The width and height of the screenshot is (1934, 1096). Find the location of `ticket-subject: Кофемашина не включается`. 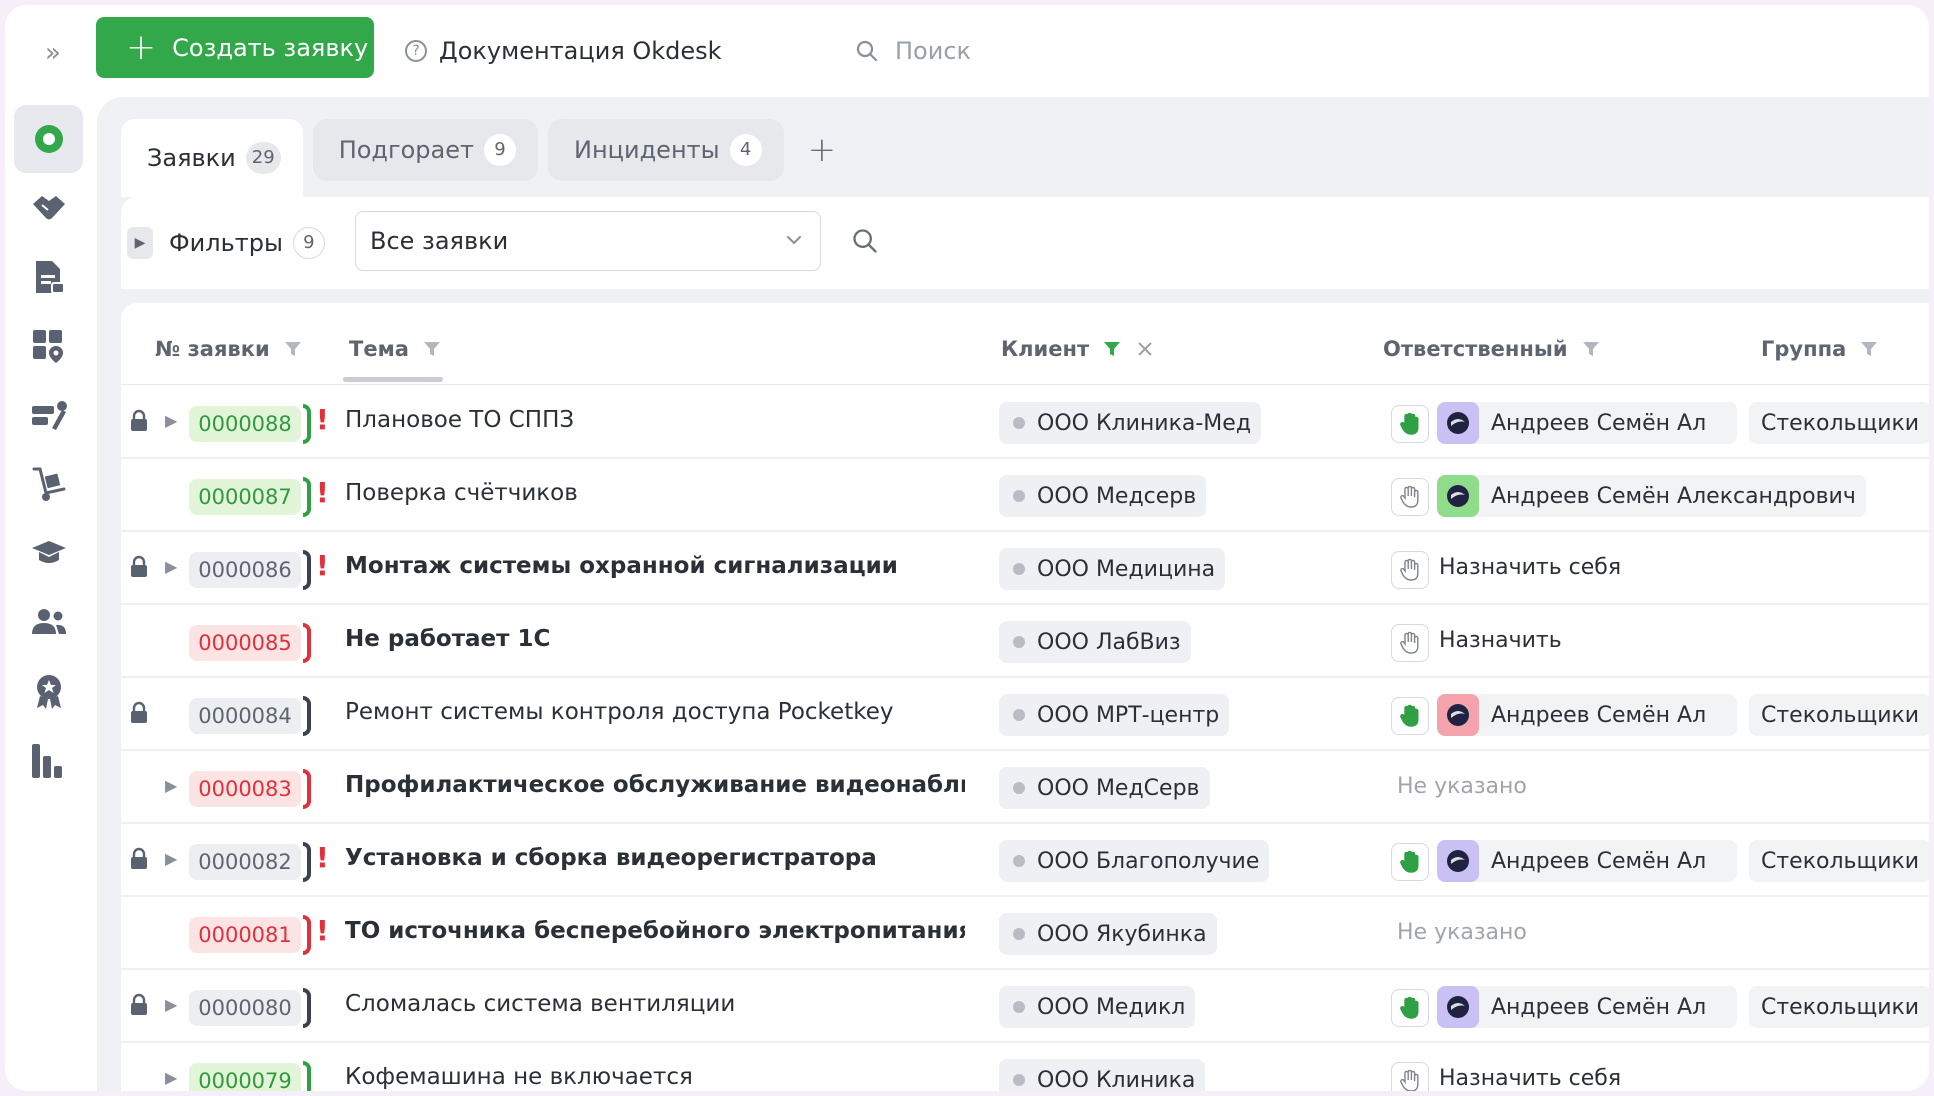

ticket-subject: Кофемашина не включается is located at coordinates (655, 1077).